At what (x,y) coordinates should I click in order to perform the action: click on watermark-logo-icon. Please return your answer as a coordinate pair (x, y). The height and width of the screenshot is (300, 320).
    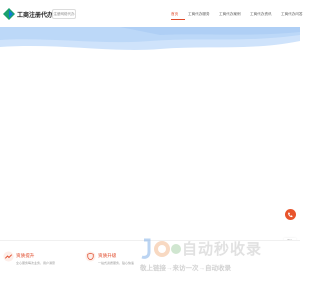
    Looking at the image, I should click on (161, 248).